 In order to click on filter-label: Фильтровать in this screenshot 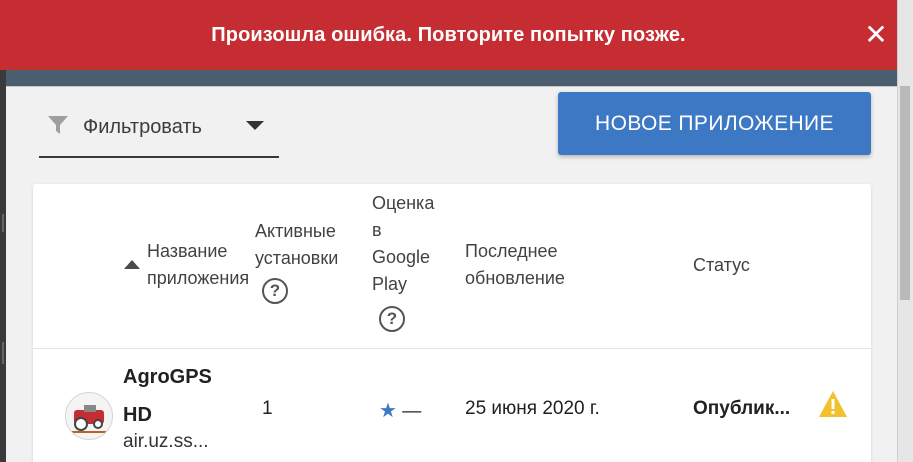, I will do `click(142, 127)`.